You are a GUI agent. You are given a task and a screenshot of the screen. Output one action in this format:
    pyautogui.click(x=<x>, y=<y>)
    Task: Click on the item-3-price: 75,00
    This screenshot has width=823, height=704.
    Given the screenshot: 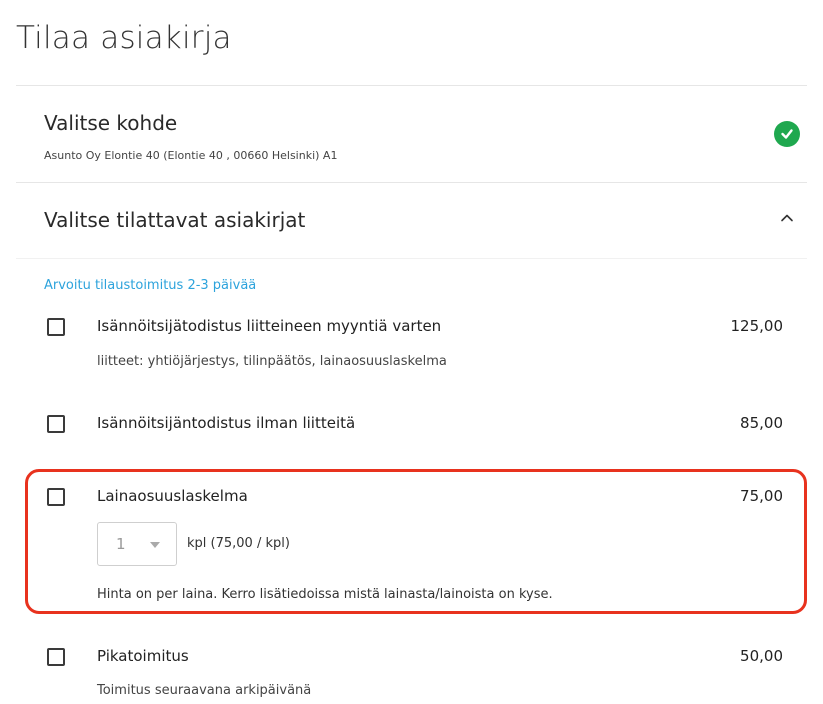 What is the action you would take?
    pyautogui.click(x=761, y=496)
    